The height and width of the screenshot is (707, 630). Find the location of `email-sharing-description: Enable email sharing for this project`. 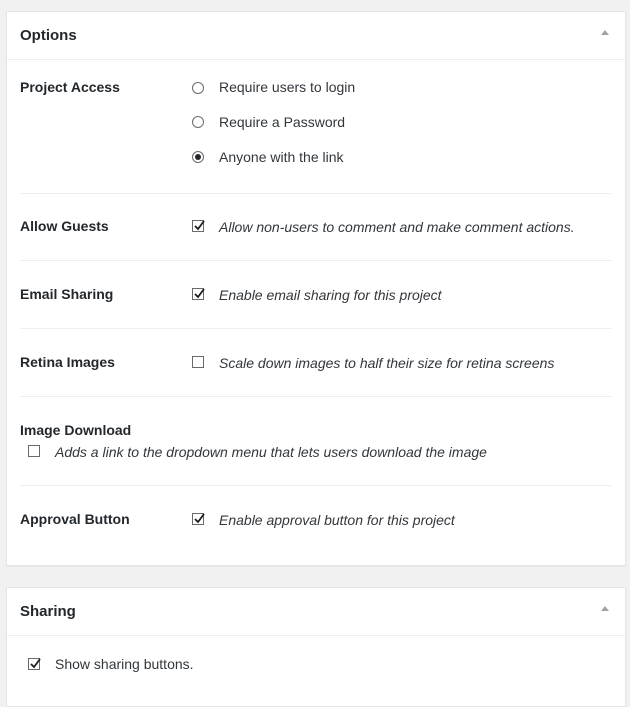

email-sharing-description: Enable email sharing for this project is located at coordinates (330, 295).